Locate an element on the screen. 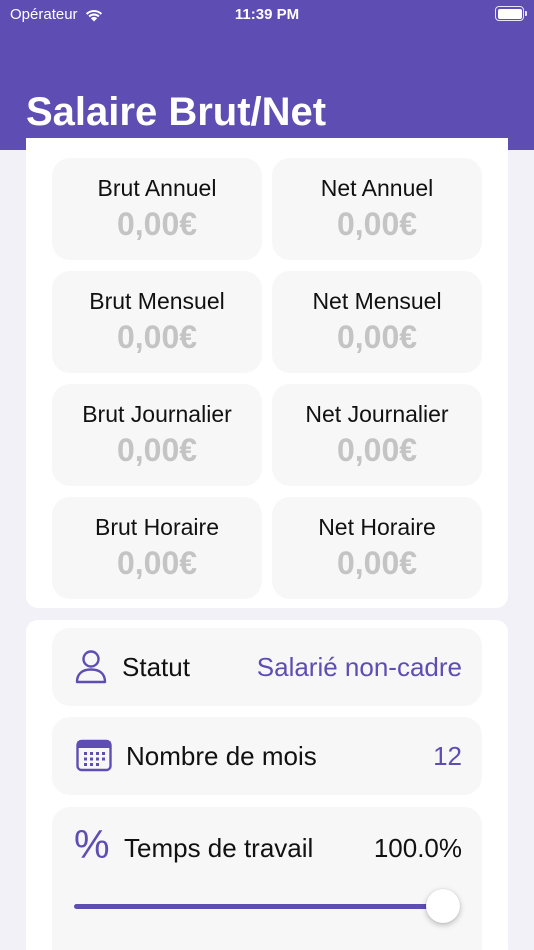 The width and height of the screenshot is (534, 950). statut-label: Statut is located at coordinates (156, 667).